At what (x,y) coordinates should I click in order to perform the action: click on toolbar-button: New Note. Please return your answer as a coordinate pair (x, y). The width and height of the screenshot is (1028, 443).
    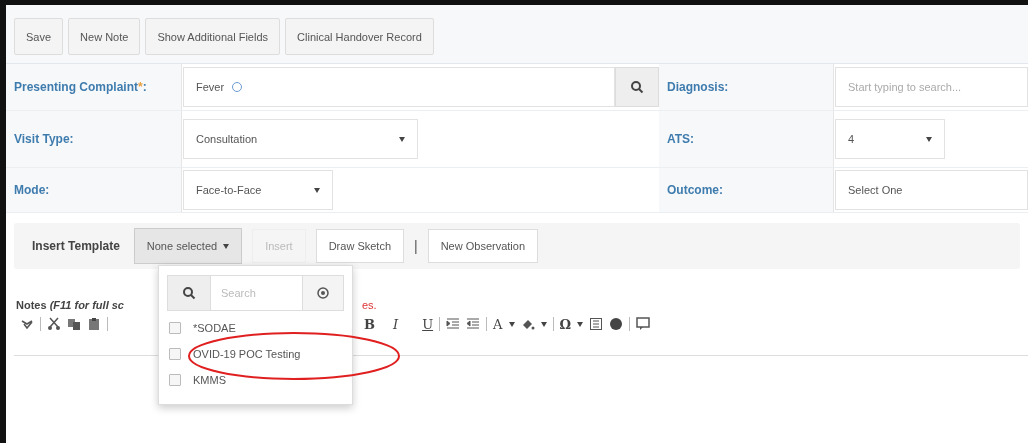
    Looking at the image, I should click on (104, 36).